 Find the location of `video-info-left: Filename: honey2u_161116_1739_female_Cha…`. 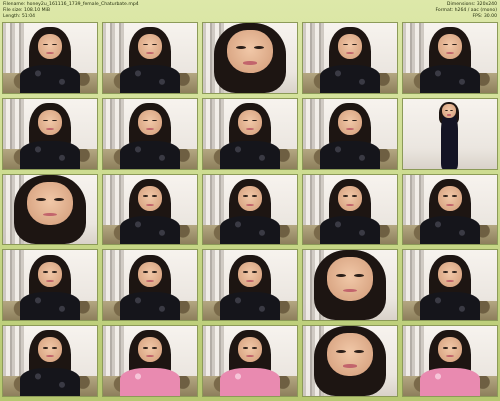

video-info-left: Filename: honey2u_161116_1739_female_Cha… is located at coordinates (71, 11).